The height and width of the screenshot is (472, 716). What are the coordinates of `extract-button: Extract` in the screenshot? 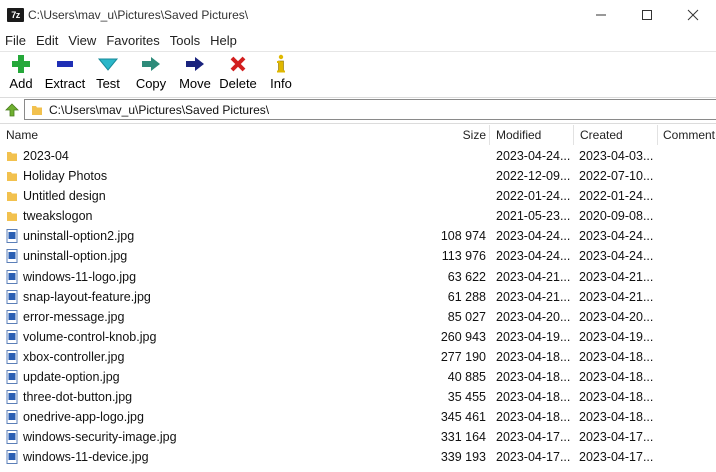 It's located at (65, 75).